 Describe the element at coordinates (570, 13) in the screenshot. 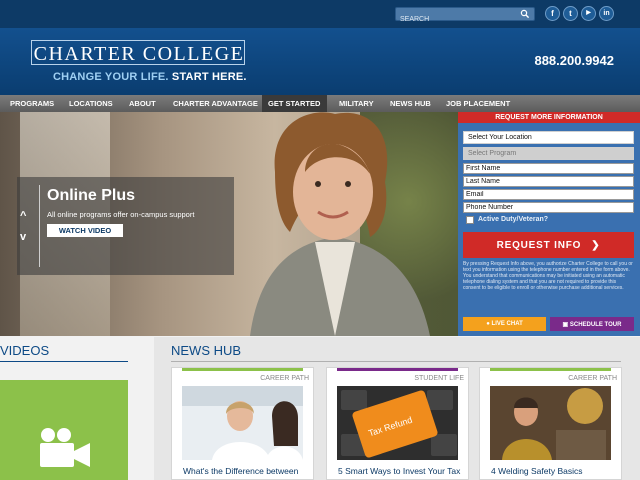

I see `twitter-icon: t` at that location.